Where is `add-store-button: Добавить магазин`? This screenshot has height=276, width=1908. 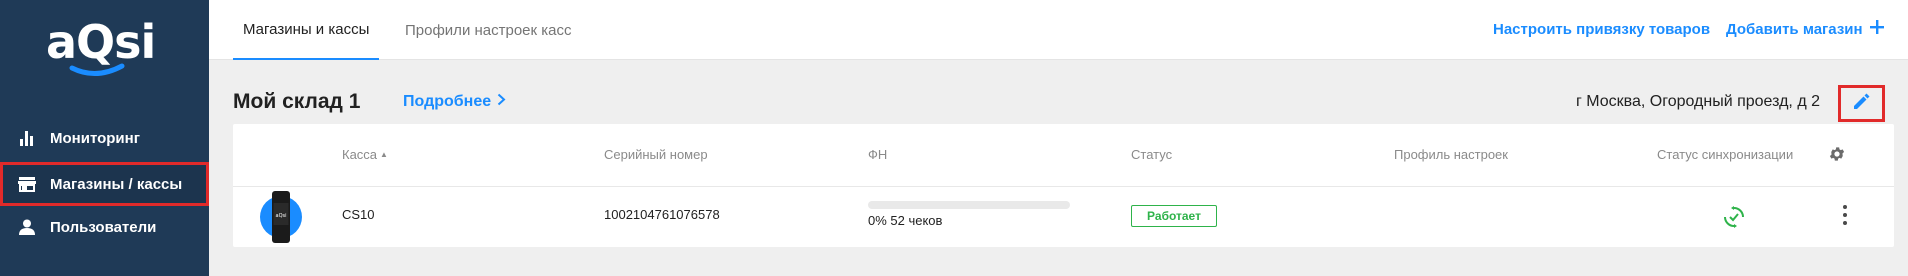 add-store-button: Добавить магазин is located at coordinates (1805, 29).